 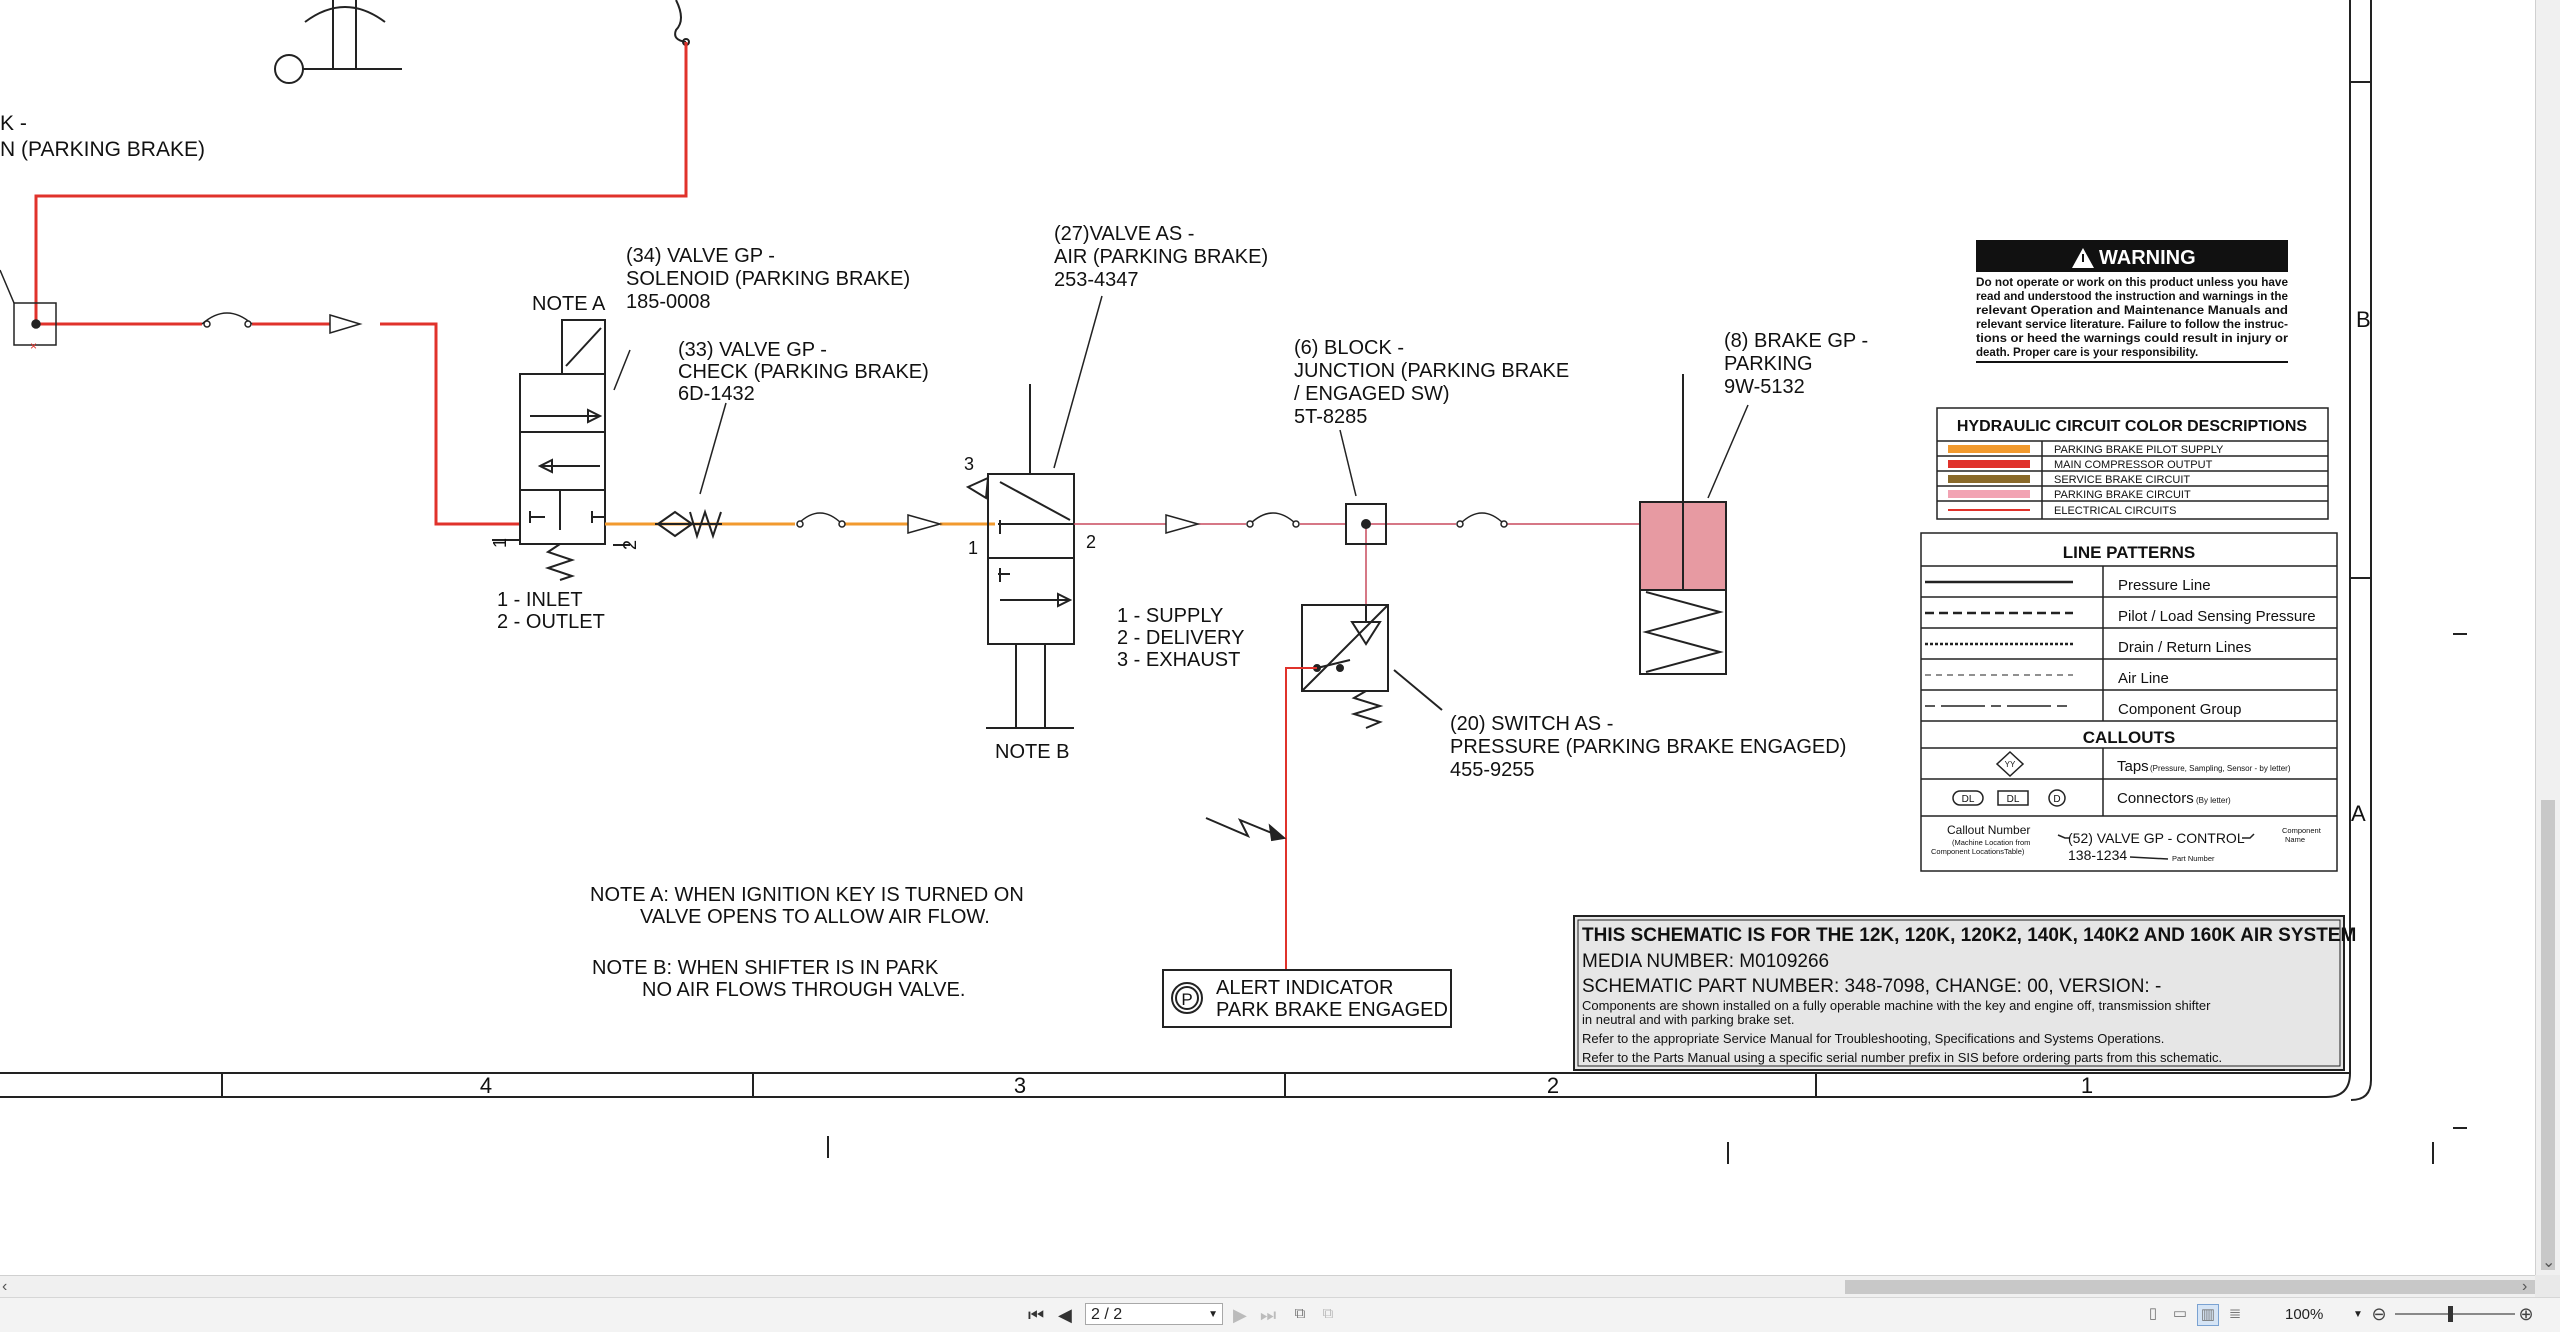 What do you see at coordinates (2180, 1314) in the screenshot?
I see `continuous-view-icon: ▭` at bounding box center [2180, 1314].